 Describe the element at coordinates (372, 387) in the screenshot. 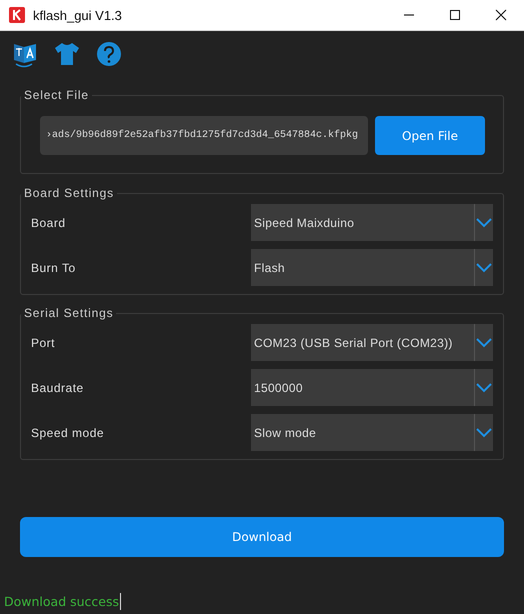

I see `dropdown: 1500000` at that location.